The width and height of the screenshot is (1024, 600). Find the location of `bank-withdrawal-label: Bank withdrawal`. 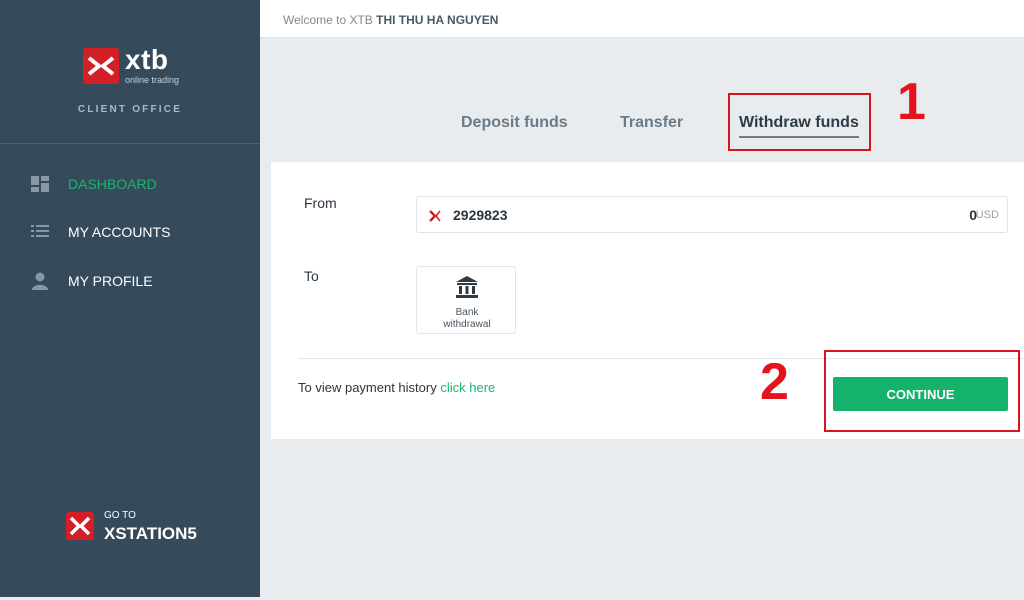

bank-withdrawal-label: Bank withdrawal is located at coordinates (467, 319).